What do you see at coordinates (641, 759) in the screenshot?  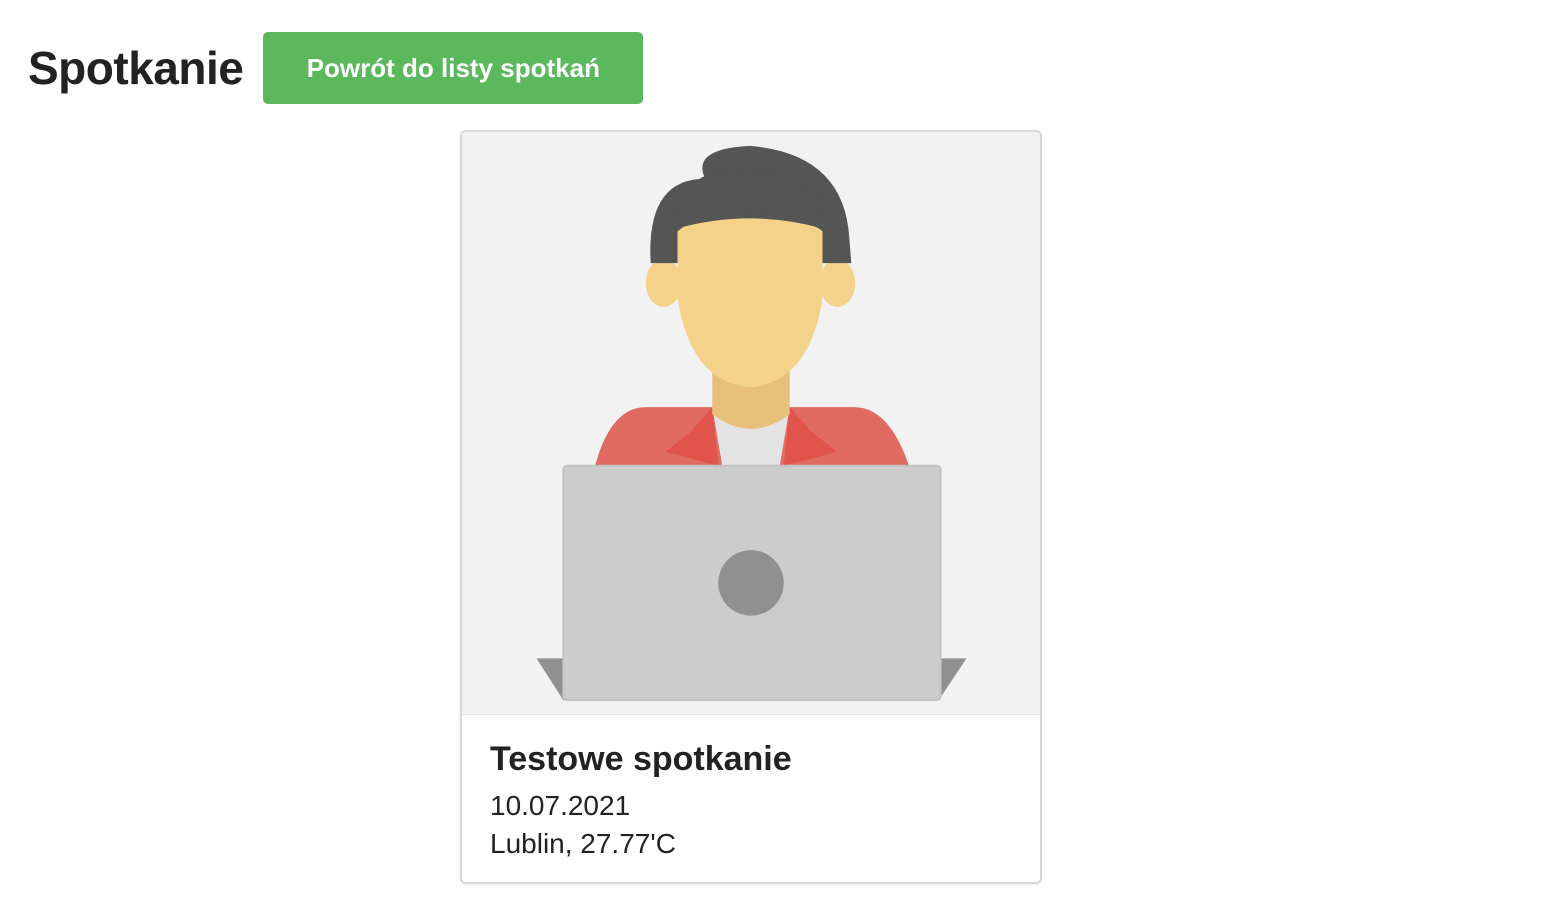 I see `meeting-title: Testowe spotkanie` at bounding box center [641, 759].